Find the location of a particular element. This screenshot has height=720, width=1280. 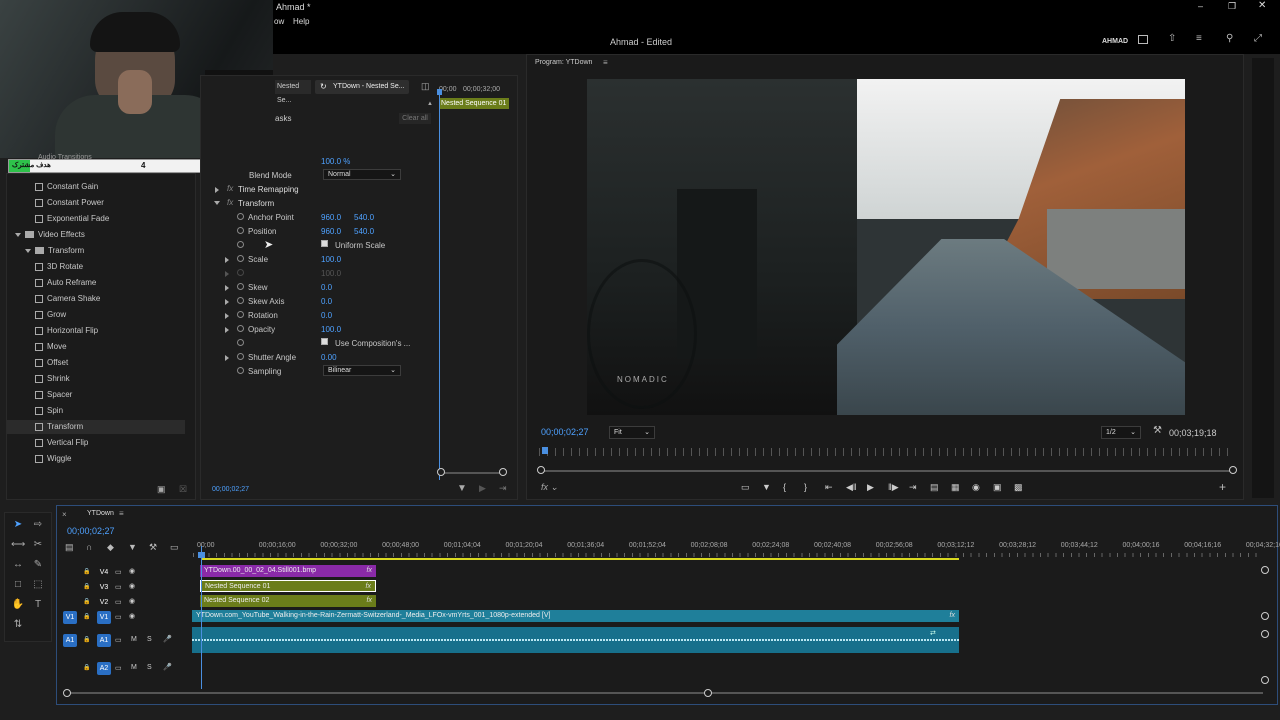

effects-item: Auto Reframe is located at coordinates (96, 283).